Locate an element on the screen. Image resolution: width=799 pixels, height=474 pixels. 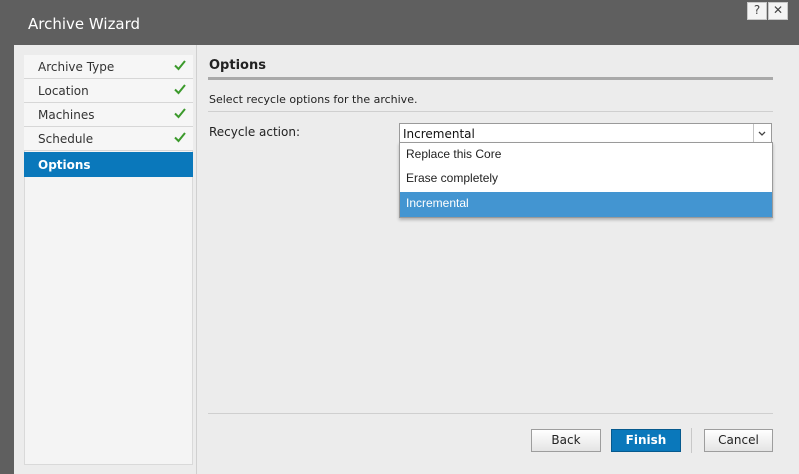
back-button: Back is located at coordinates (566, 440).